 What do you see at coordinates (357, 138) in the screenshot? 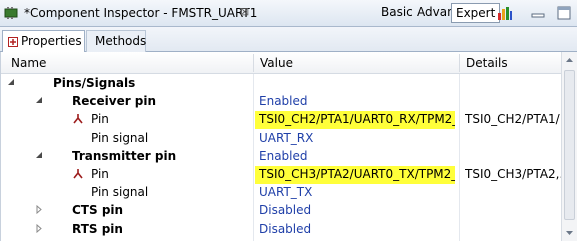
I see `row-value: UART_RX` at bounding box center [357, 138].